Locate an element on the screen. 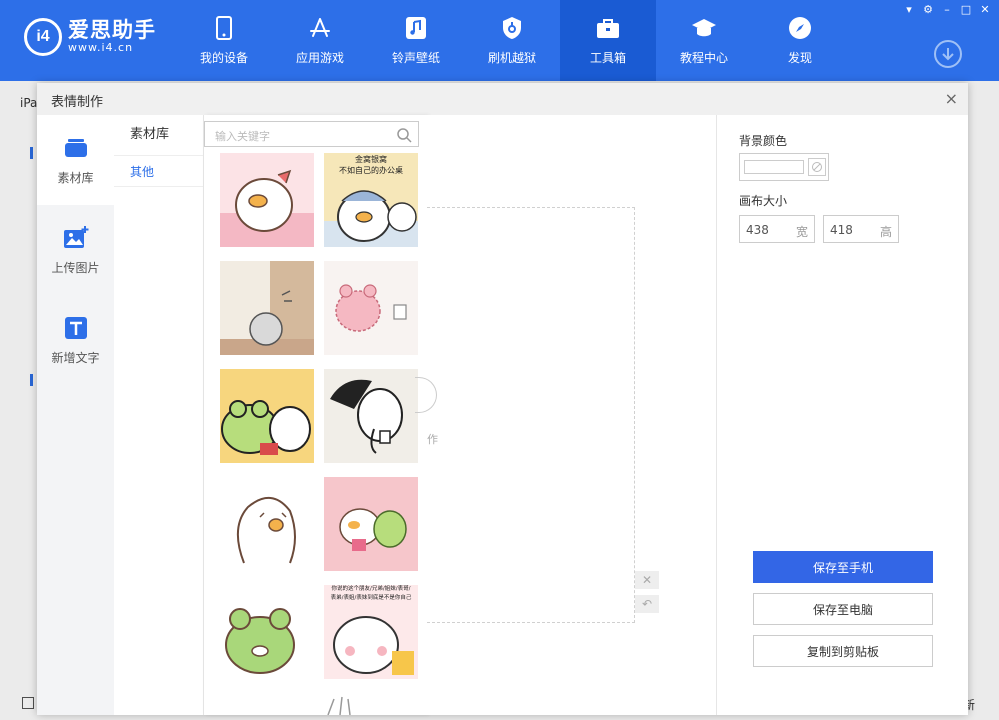 This screenshot has height=720, width=999. dialog-header: 表情制作 × is located at coordinates (502, 99).